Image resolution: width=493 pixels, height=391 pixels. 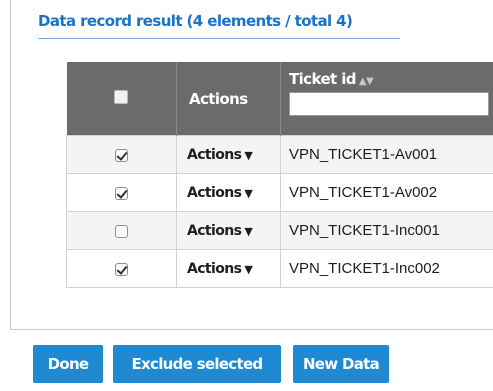 What do you see at coordinates (197, 364) in the screenshot?
I see `exclude-selected-button: Exclude selected` at bounding box center [197, 364].